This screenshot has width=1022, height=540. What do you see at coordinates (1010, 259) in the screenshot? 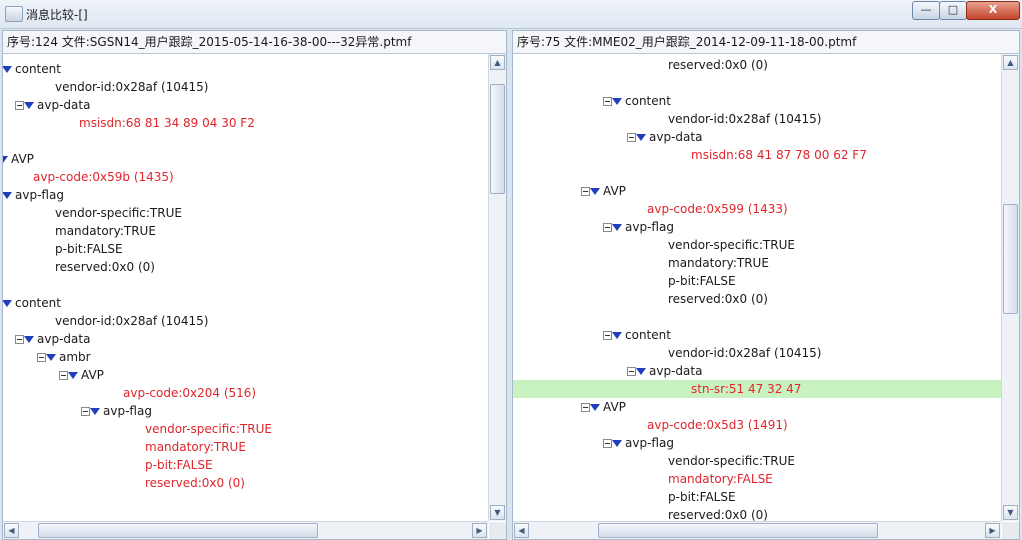
I see `right-vscroll-thumb` at bounding box center [1010, 259].